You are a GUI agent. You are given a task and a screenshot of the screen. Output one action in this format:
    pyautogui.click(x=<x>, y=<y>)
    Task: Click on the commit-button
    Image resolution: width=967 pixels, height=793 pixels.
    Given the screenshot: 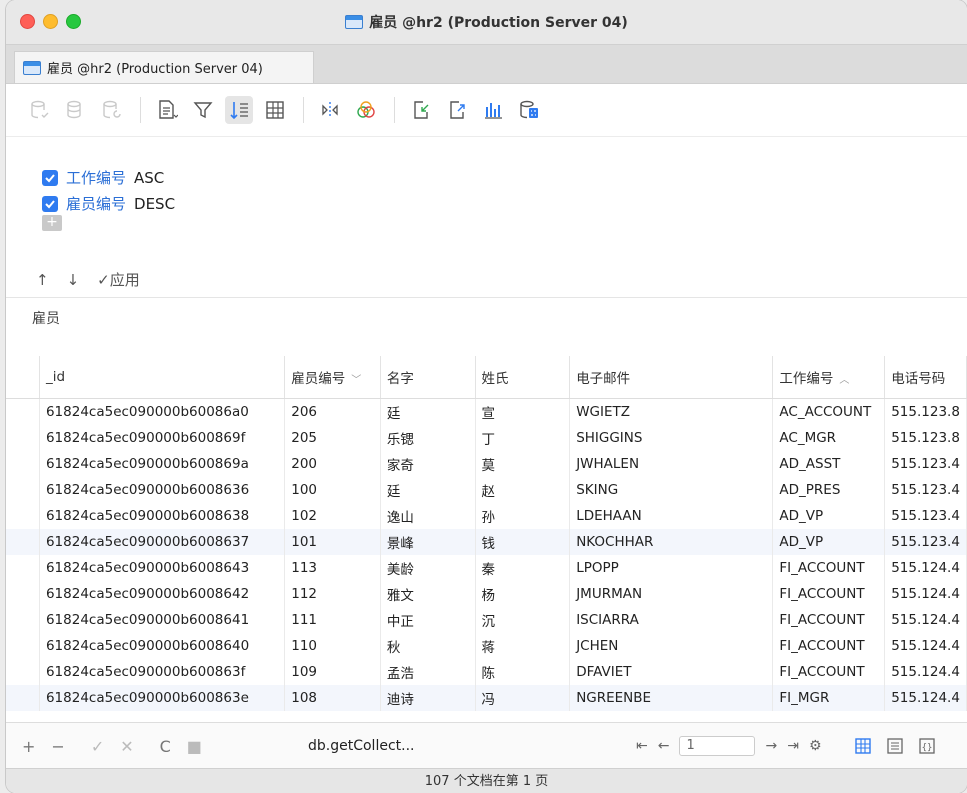 What is the action you would take?
    pyautogui.click(x=76, y=110)
    